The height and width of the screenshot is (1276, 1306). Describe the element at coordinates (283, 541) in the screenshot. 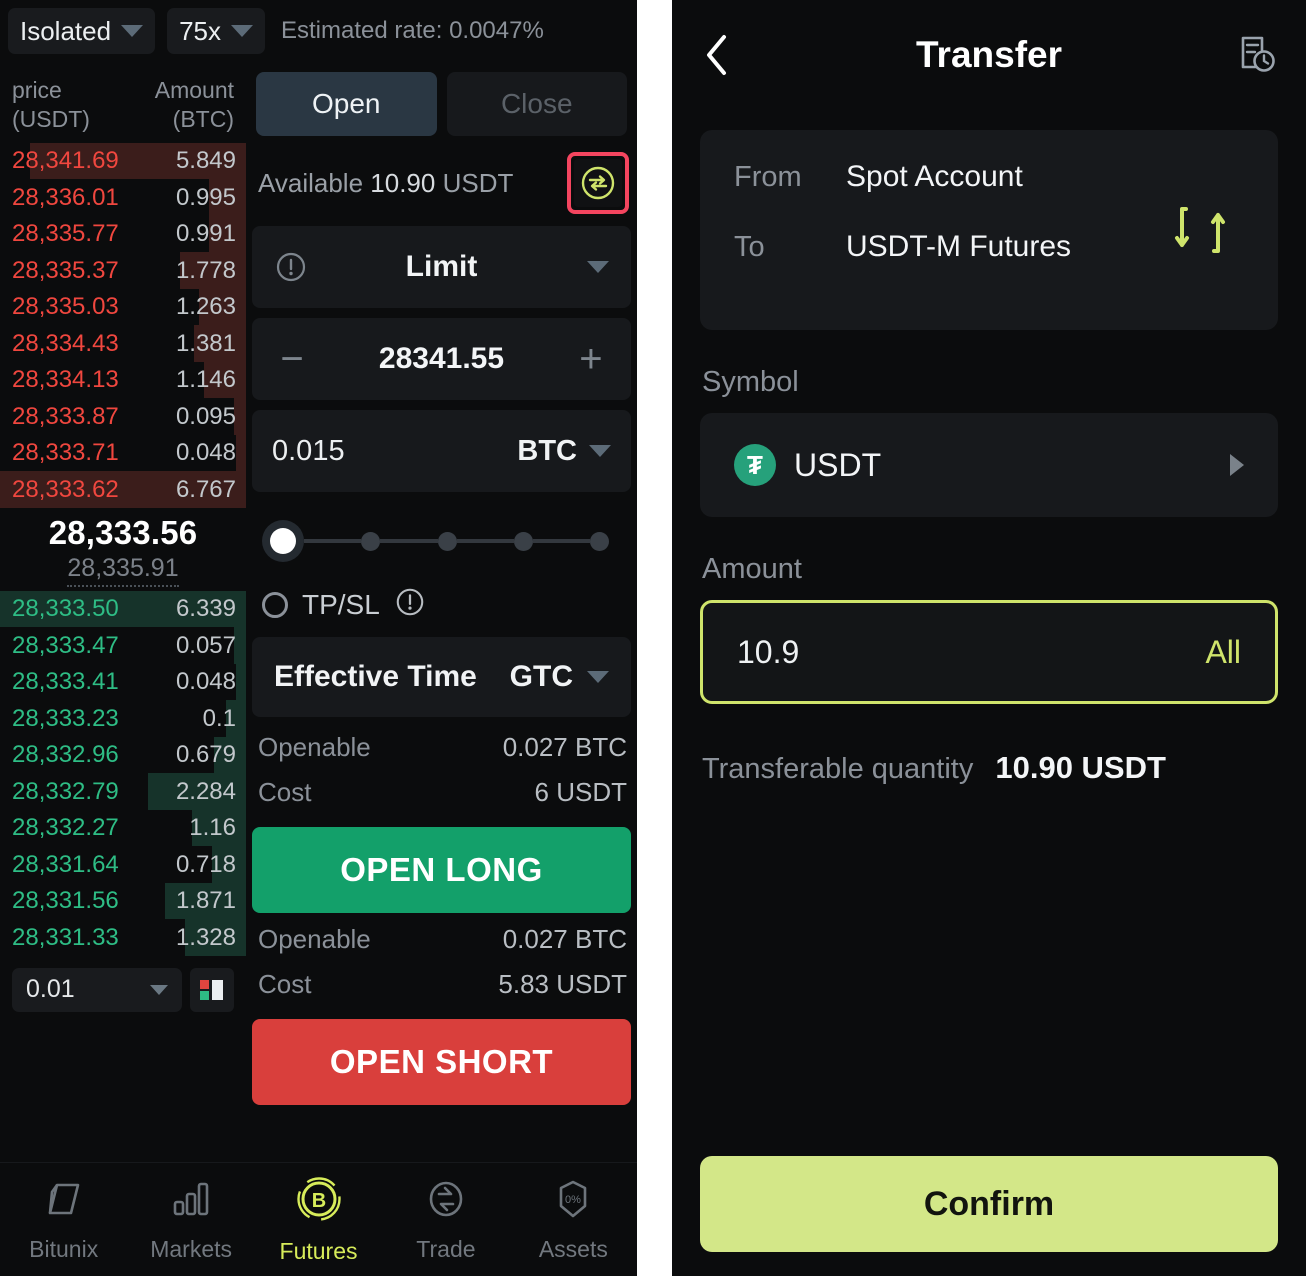

I see `slider-knob` at that location.